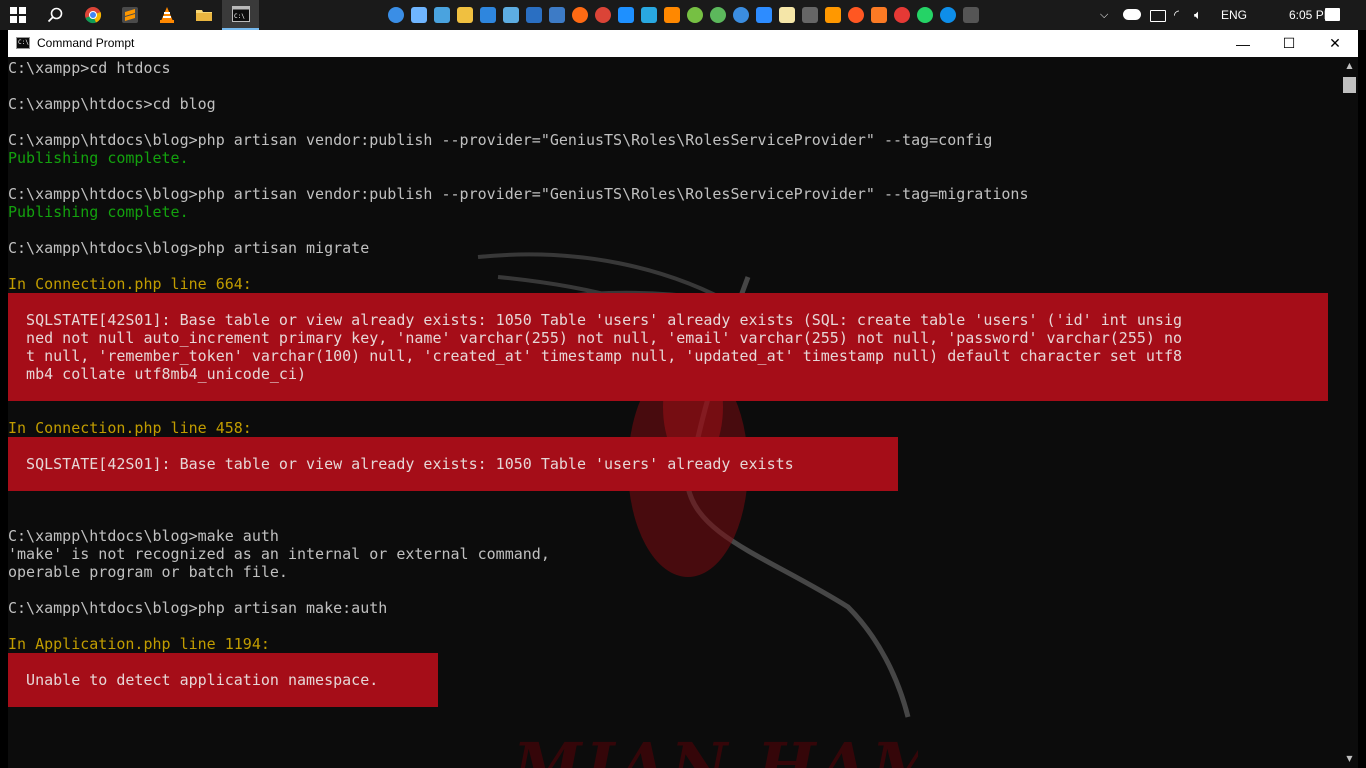 The width and height of the screenshot is (1366, 768). I want to click on battery-icon, so click(1158, 16).